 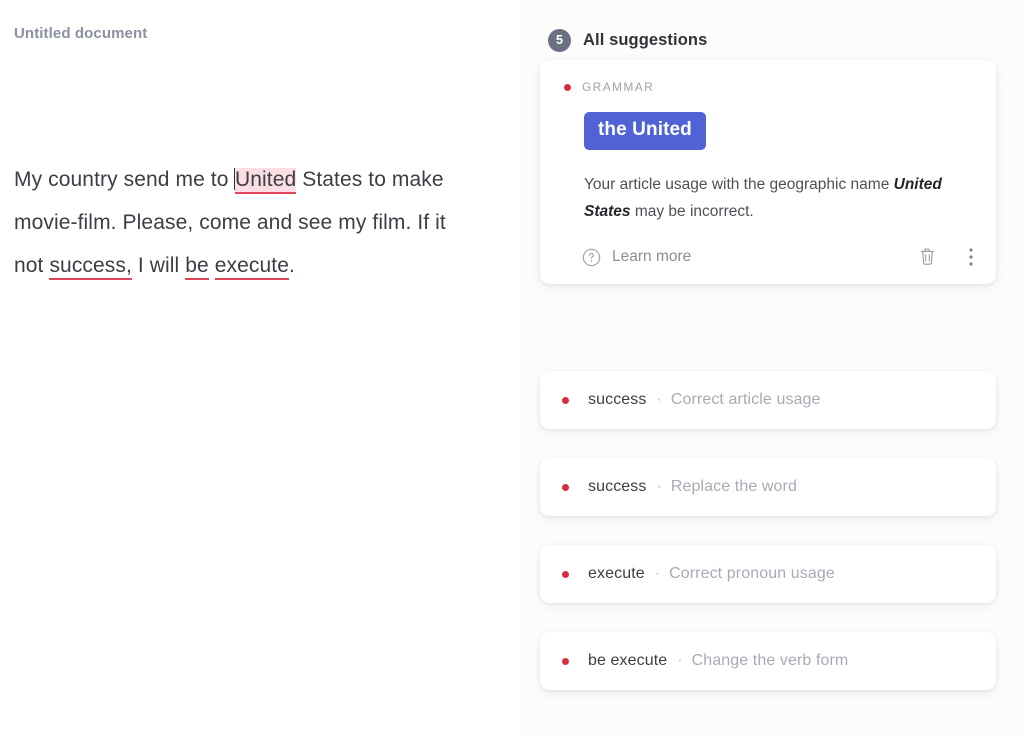 What do you see at coordinates (745, 399) in the screenshot?
I see `suggestion-action-text: Correct article usage` at bounding box center [745, 399].